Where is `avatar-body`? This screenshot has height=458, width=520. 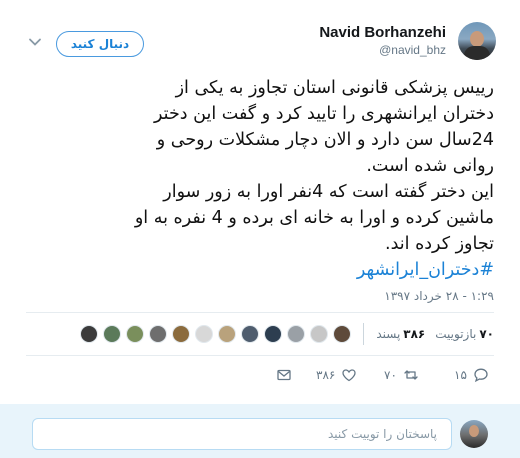 avatar-body is located at coordinates (477, 53).